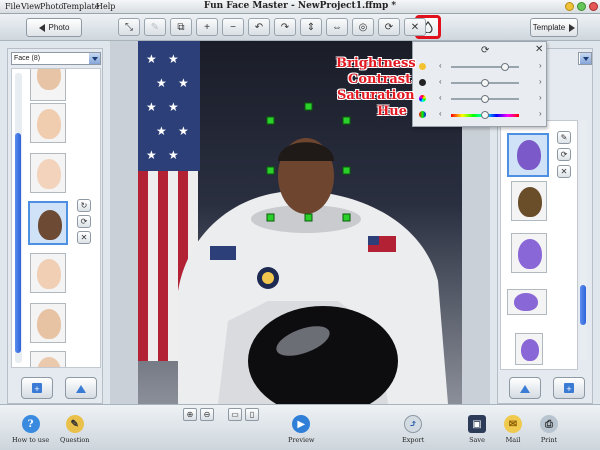 Image resolution: width=600 pixels, height=450 pixels. I want to click on brush-button: ✎, so click(155, 27).